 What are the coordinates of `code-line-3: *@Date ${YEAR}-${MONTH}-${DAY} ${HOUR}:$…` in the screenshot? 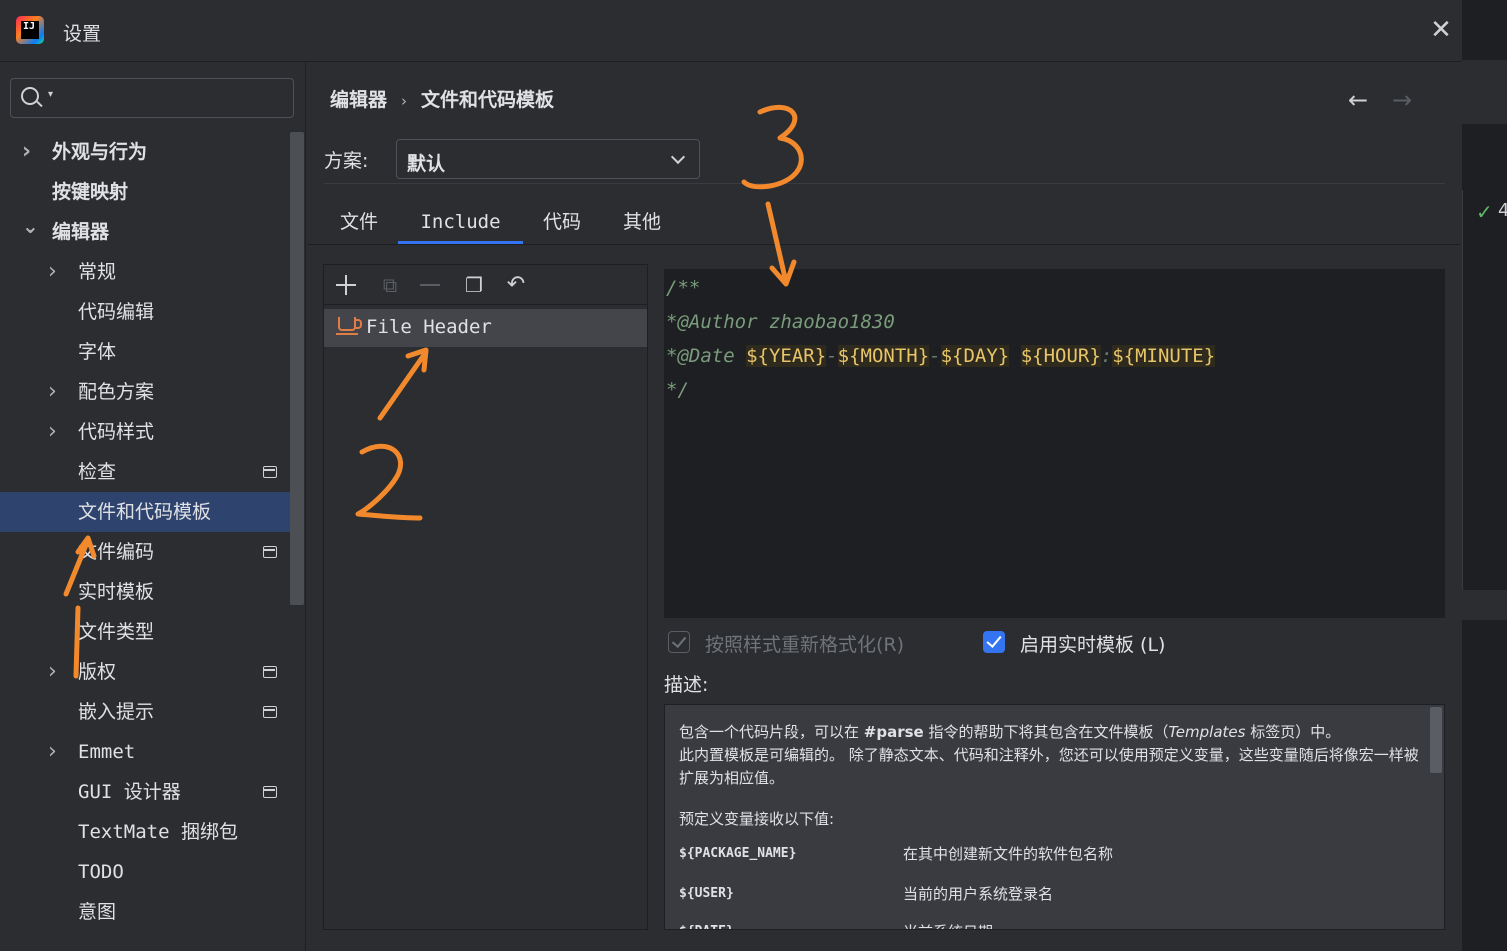 It's located at (941, 356).